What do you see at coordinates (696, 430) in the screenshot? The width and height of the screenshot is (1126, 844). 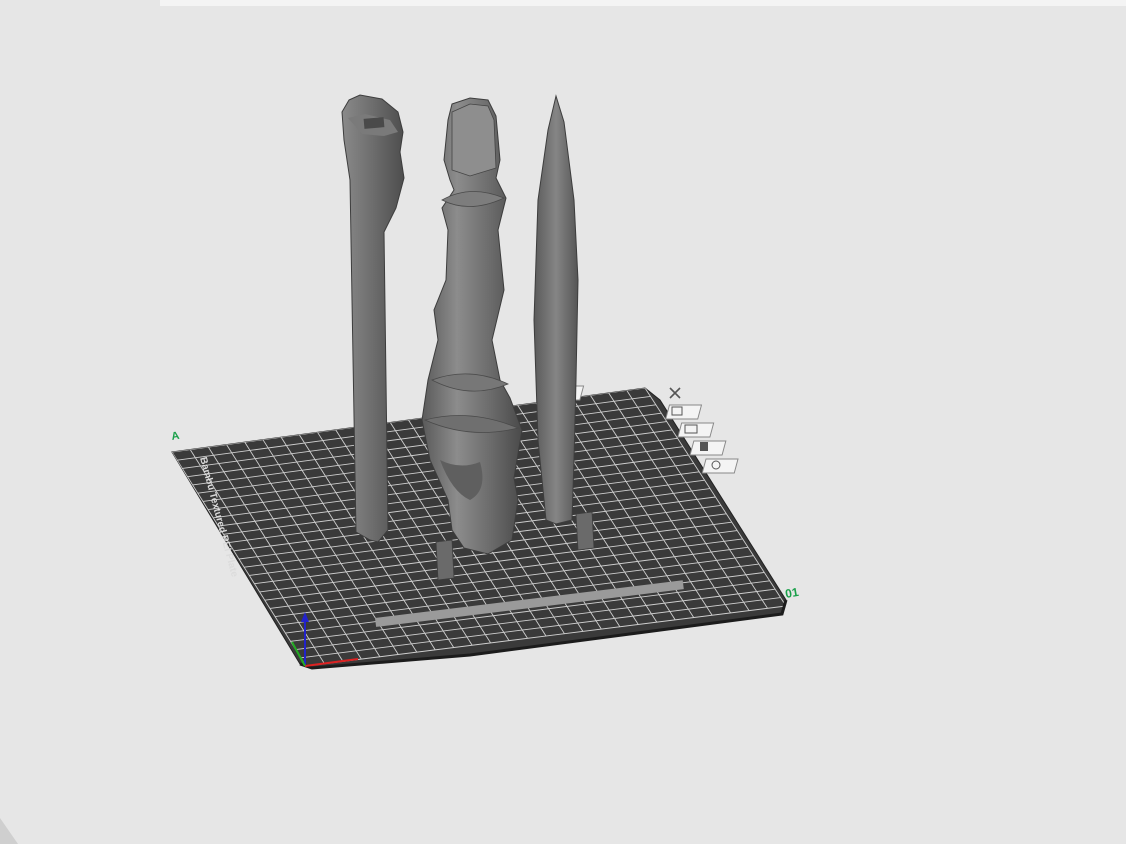 I see `layers-icon` at bounding box center [696, 430].